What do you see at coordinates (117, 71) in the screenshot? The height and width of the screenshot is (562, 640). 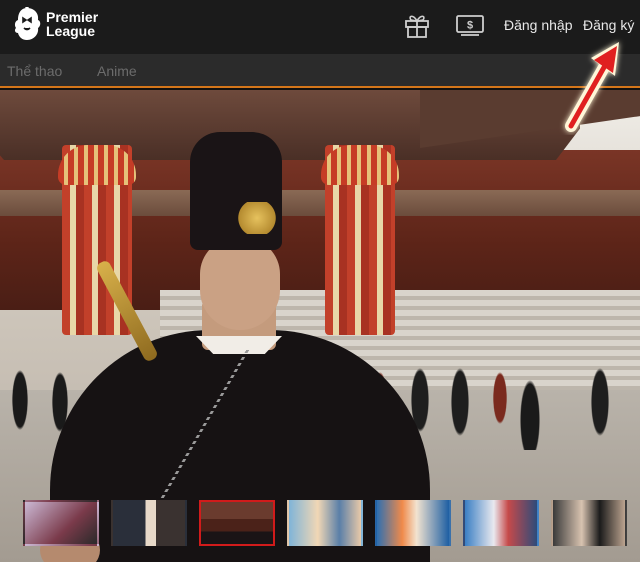 I see `nav-item-anime: Anime` at bounding box center [117, 71].